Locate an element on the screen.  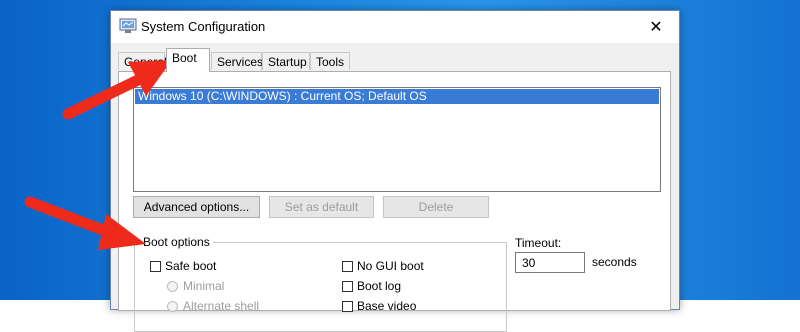
set-as-default-button: Set as default is located at coordinates (321, 207).